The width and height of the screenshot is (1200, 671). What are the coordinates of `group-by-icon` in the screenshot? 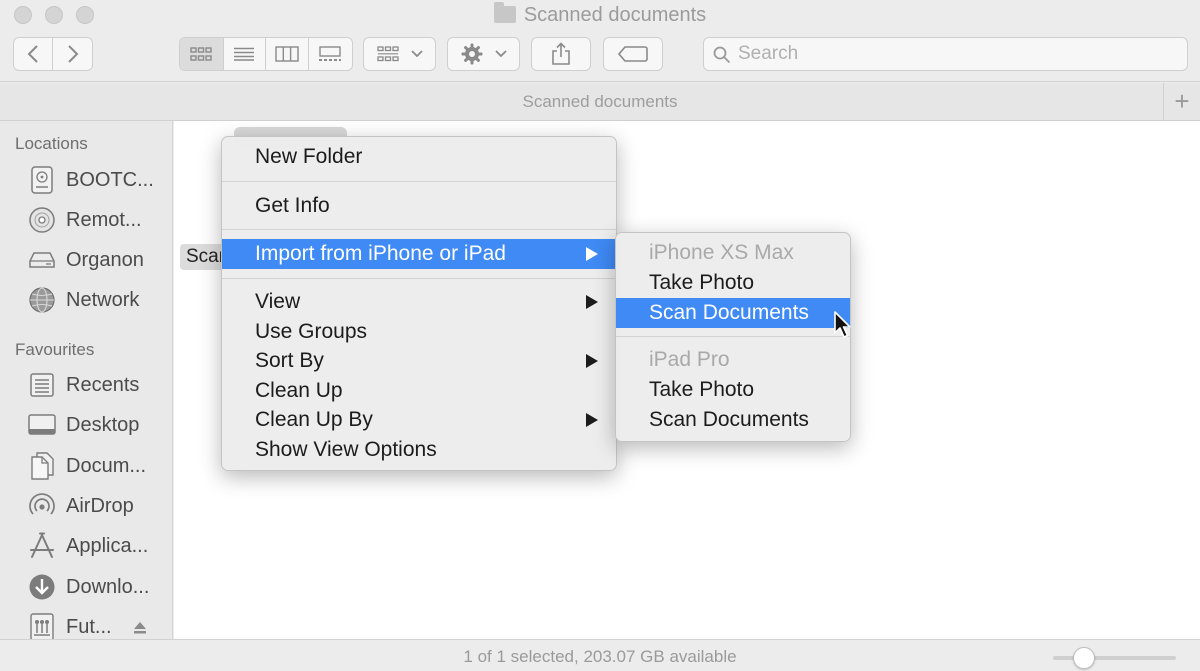 It's located at (387, 54).